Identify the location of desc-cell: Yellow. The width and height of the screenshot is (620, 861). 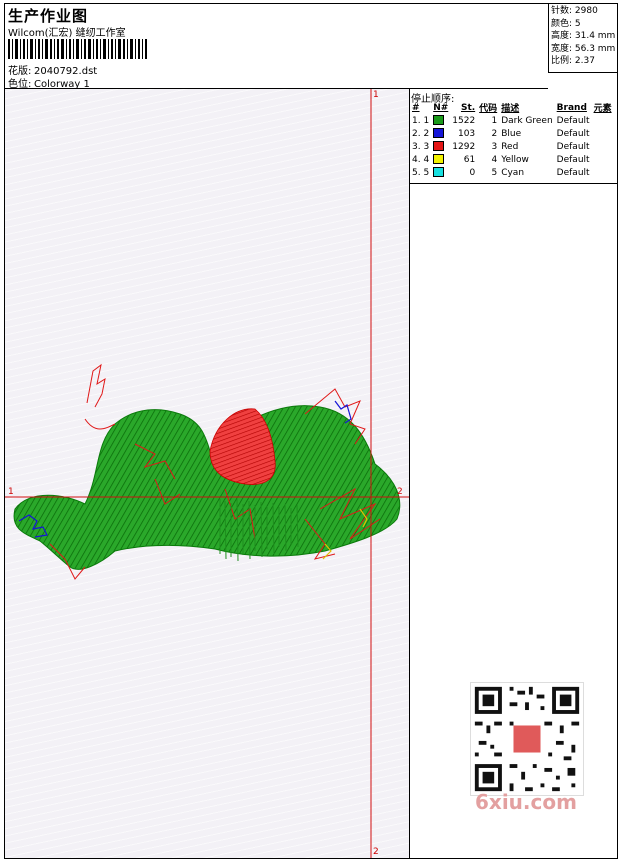
(515, 159).